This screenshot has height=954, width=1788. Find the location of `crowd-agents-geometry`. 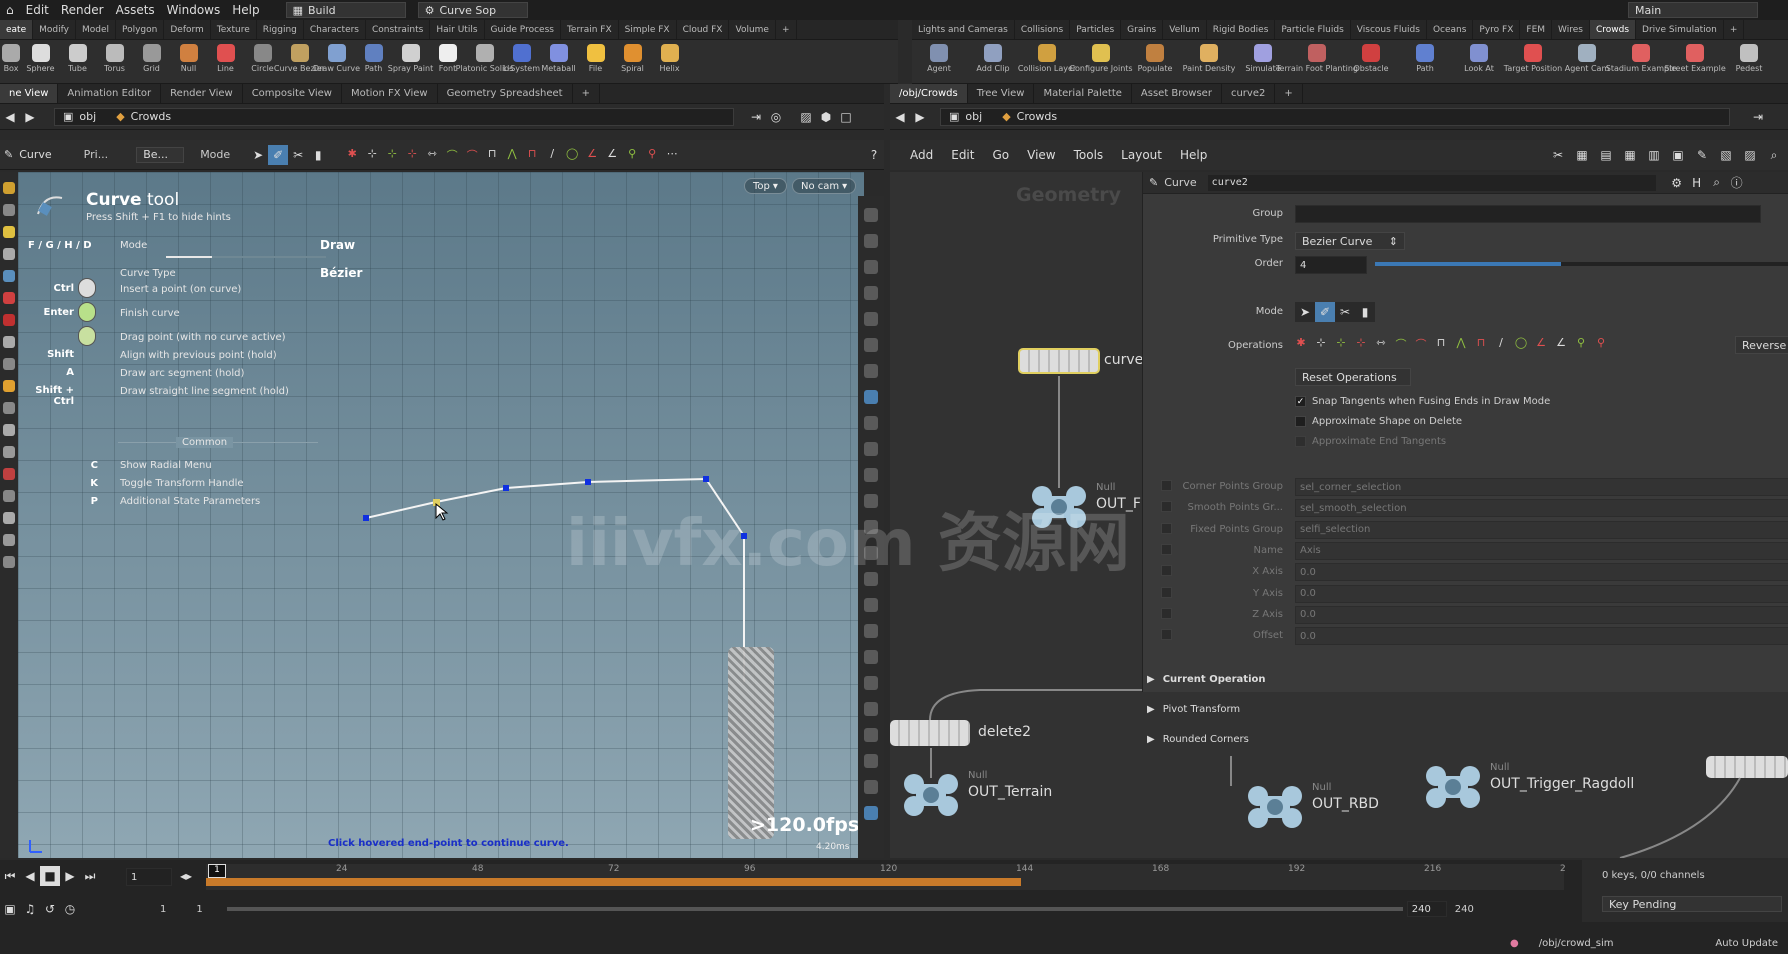

crowd-agents-geometry is located at coordinates (751, 743).